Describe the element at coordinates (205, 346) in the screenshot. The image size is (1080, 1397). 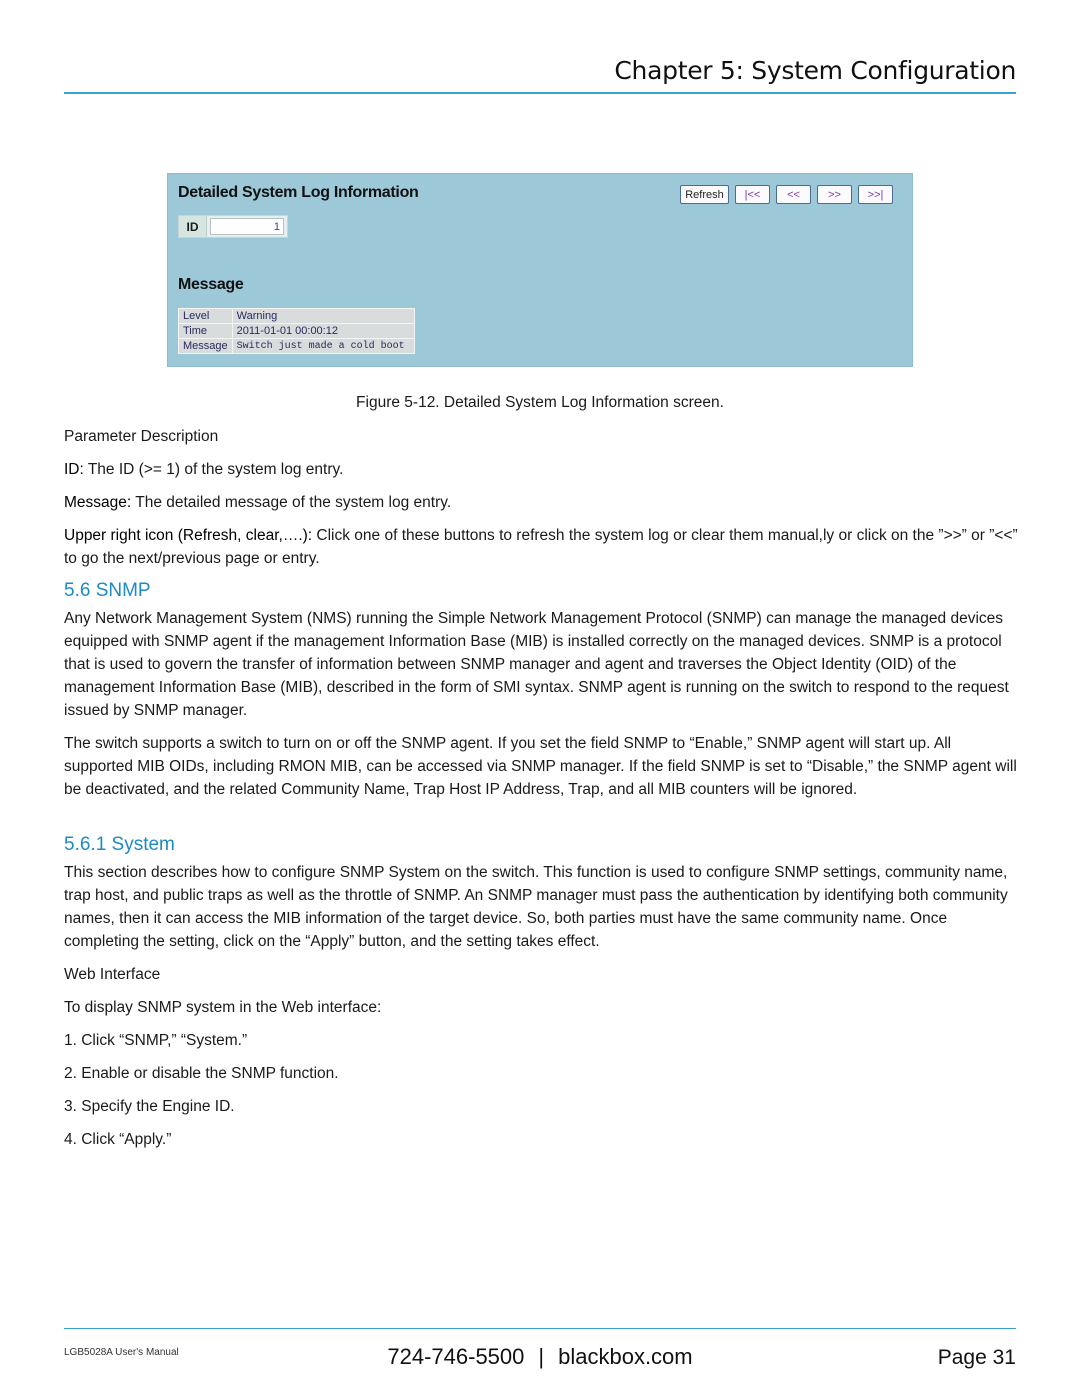
I see `row-key: Message` at that location.